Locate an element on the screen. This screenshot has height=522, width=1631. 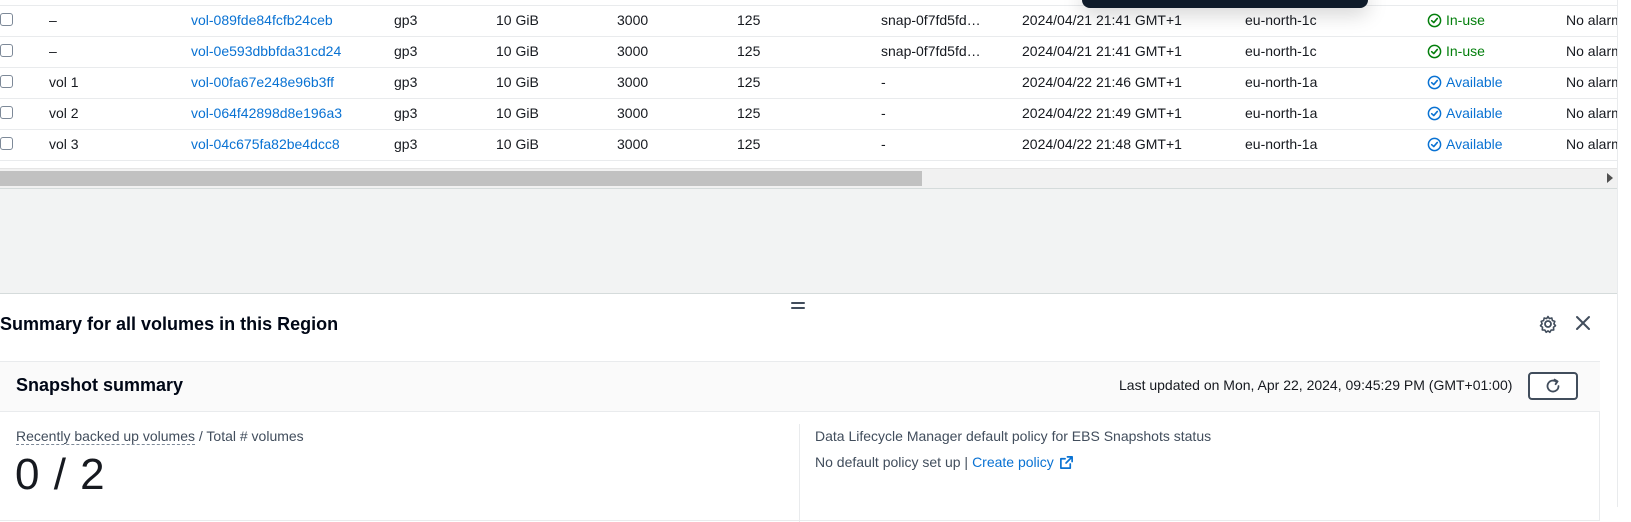
volume-created: 2024/04/22 21:46 GMT+1 is located at coordinates (1102, 82).